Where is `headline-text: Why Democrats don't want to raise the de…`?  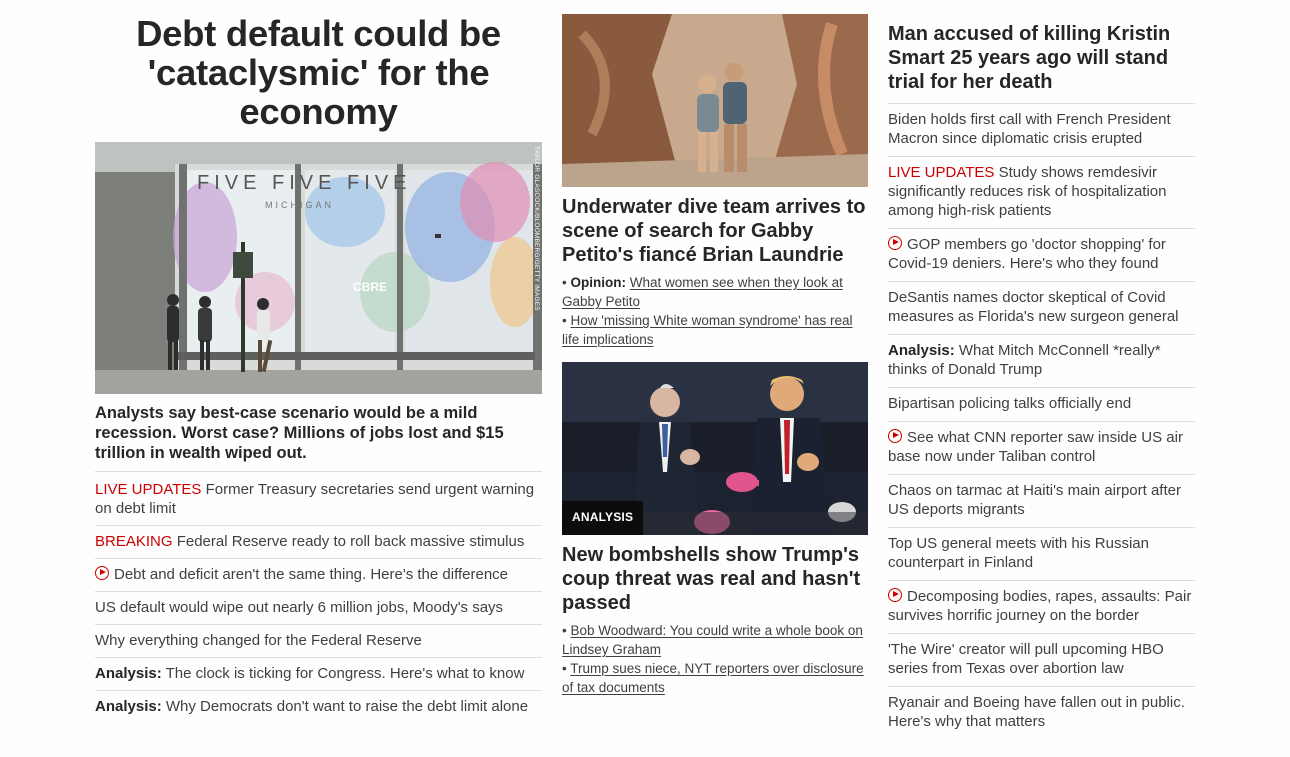 headline-text: Why Democrats don't want to raise the de… is located at coordinates (347, 706).